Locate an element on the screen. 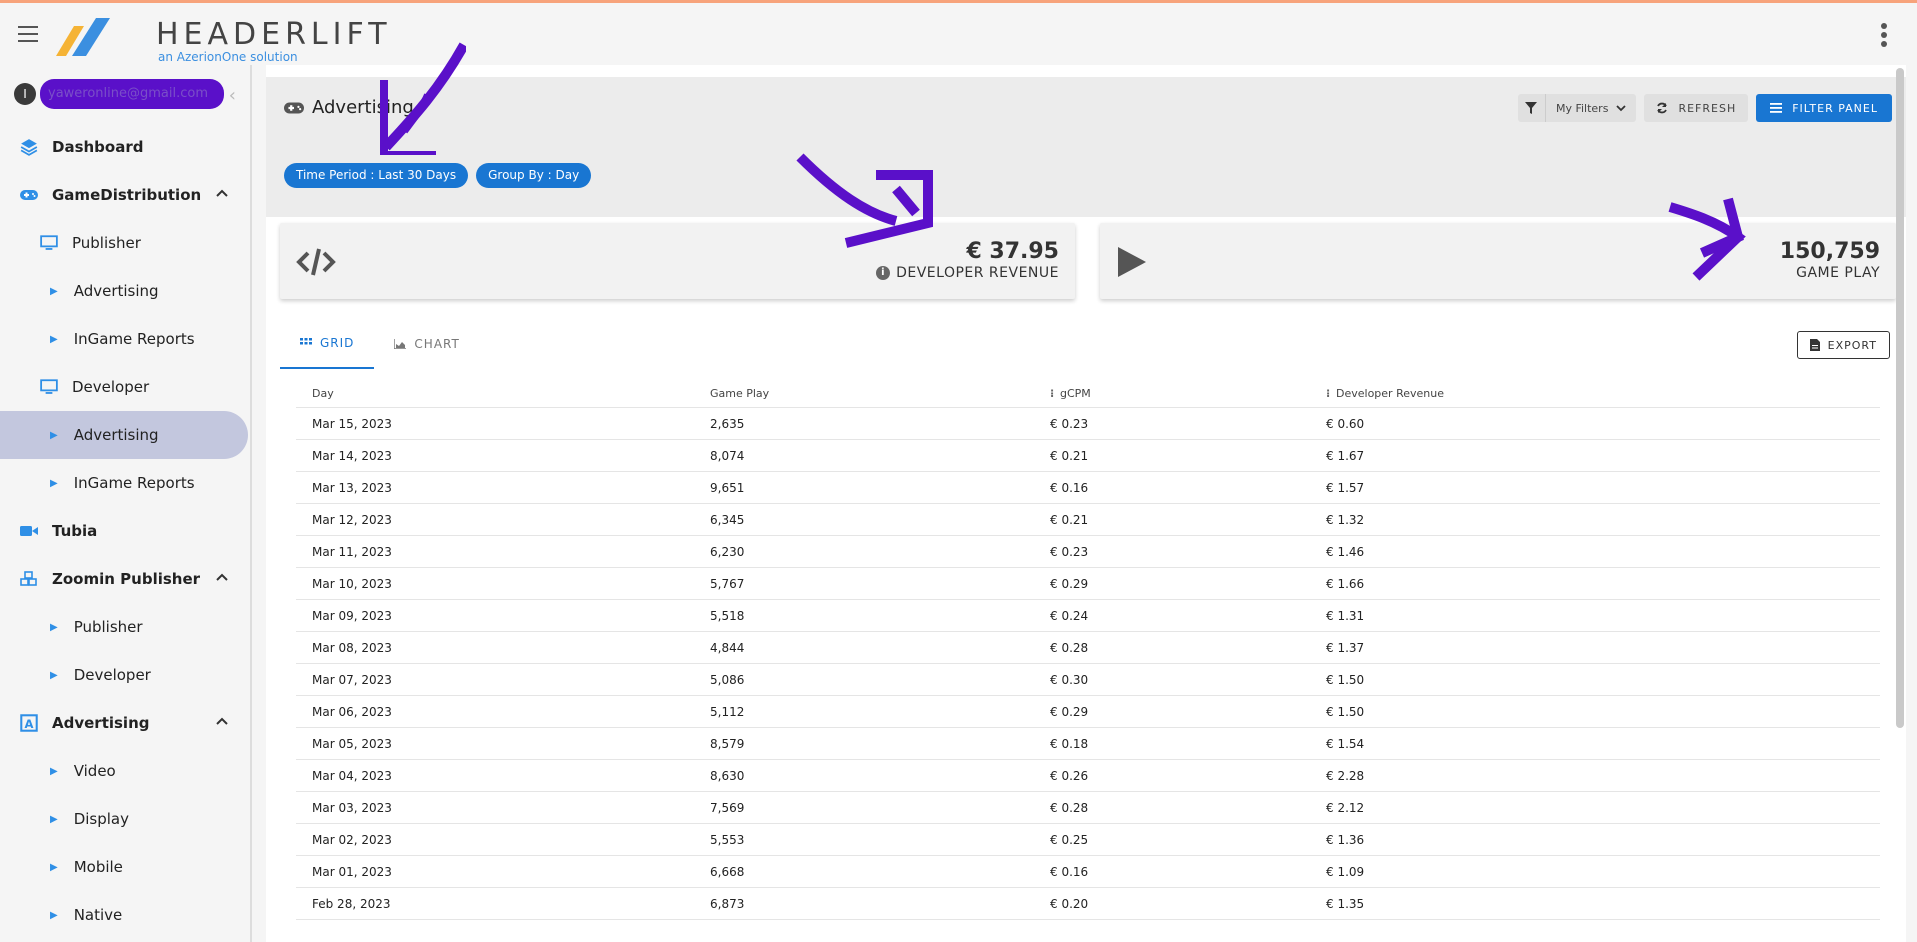 This screenshot has height=942, width=1917. sidebar-item-video: ▶ Video is located at coordinates (124, 771).